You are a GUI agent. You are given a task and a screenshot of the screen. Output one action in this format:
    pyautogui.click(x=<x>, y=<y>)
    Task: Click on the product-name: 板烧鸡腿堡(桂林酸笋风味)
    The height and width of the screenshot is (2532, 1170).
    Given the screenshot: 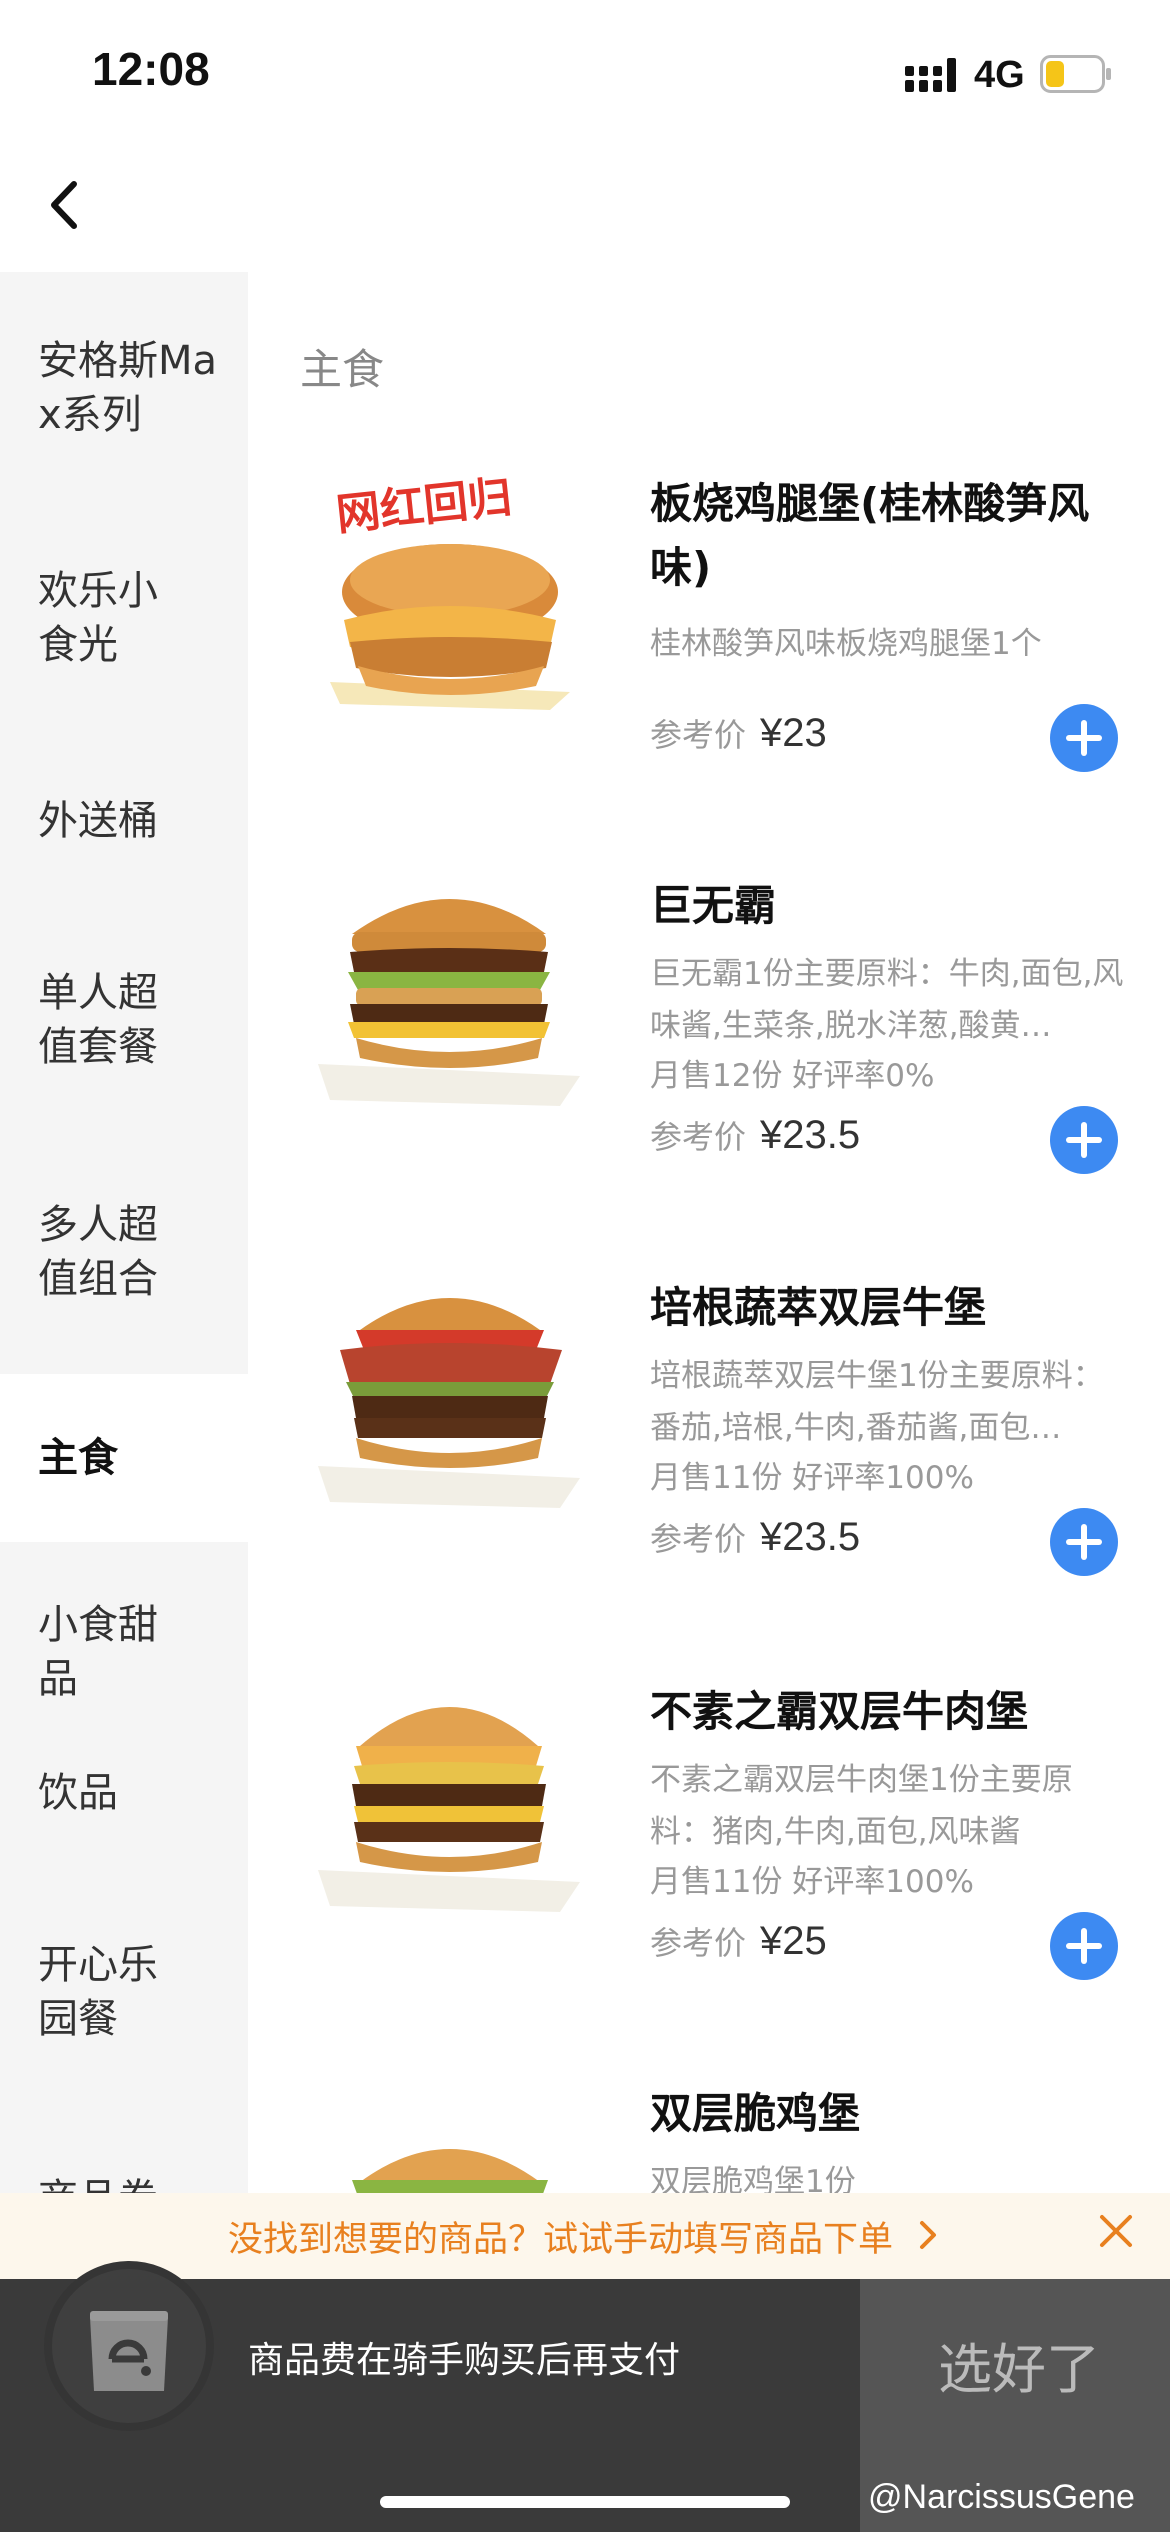 What is the action you would take?
    pyautogui.click(x=870, y=535)
    